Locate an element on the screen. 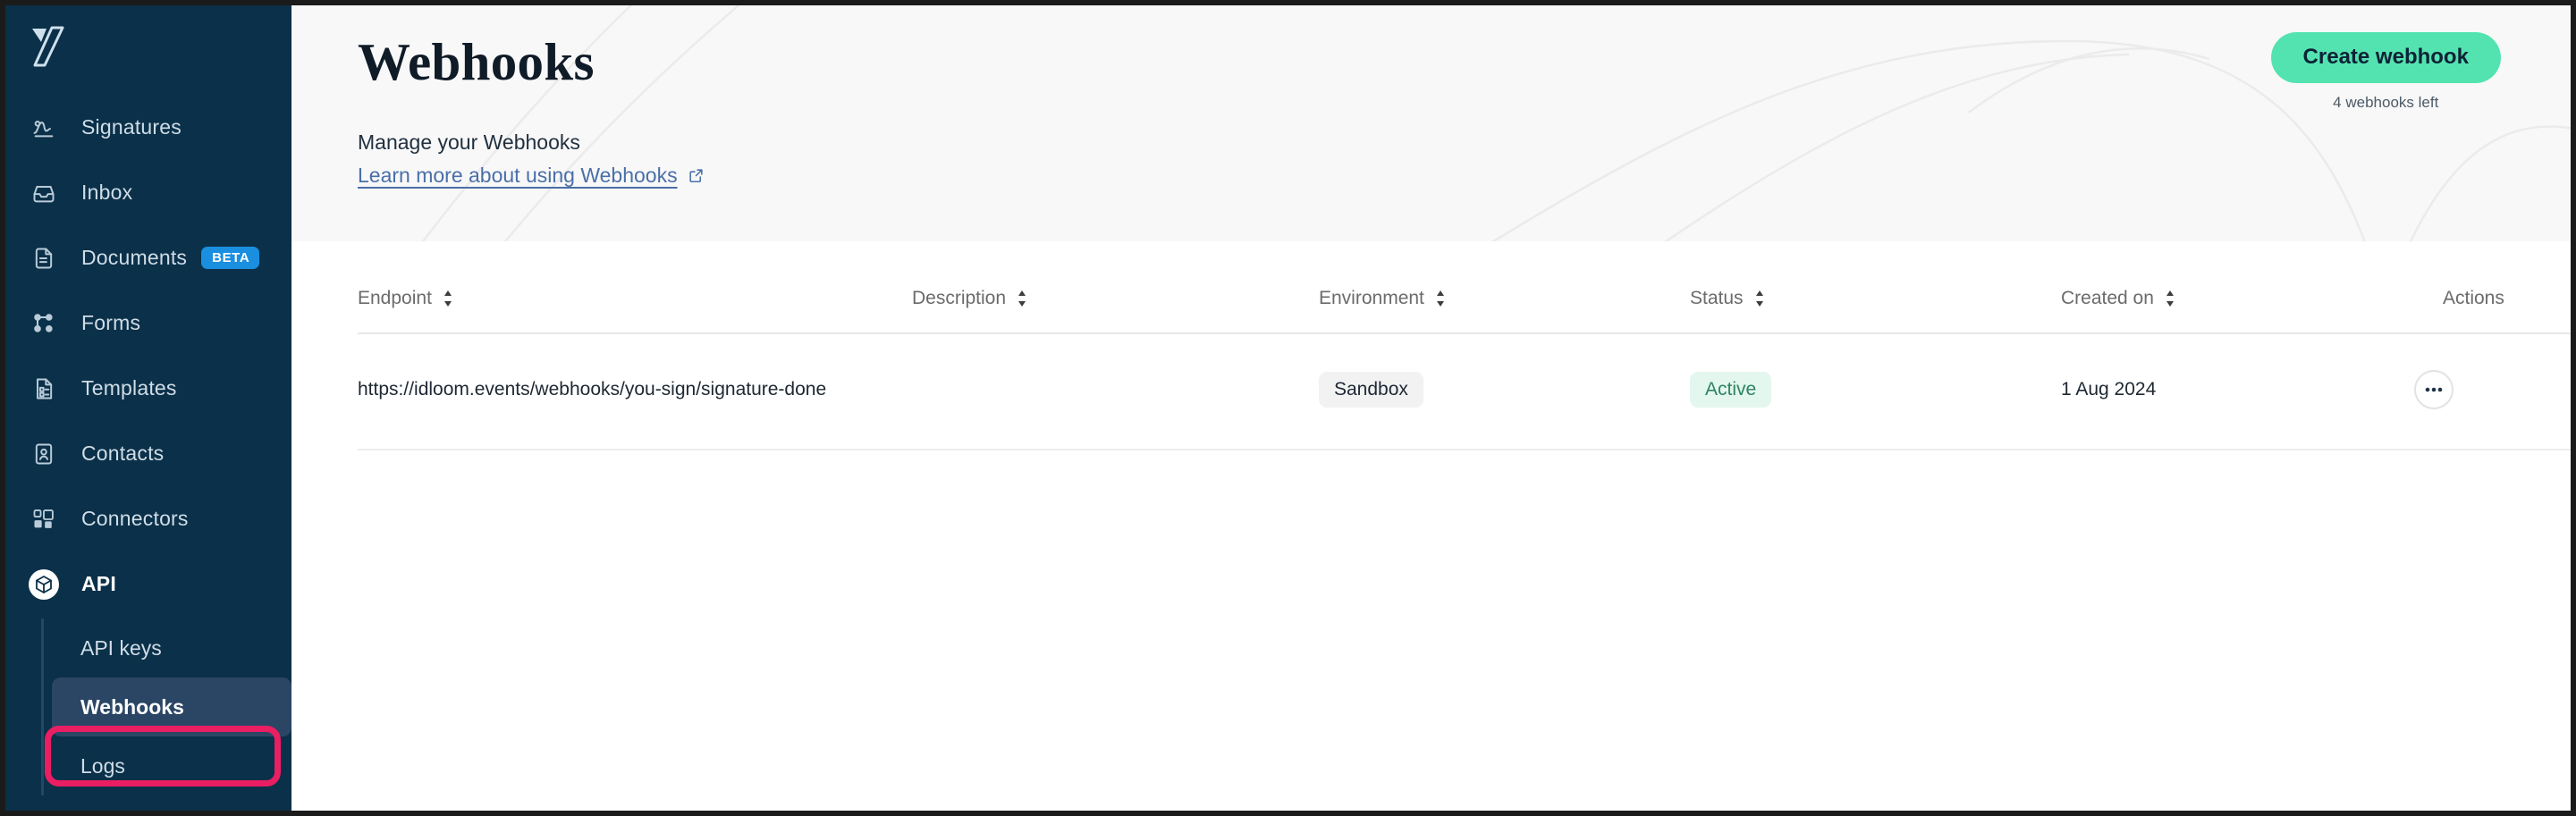 The width and height of the screenshot is (2576, 816). sidebar-item-logs: Logs is located at coordinates (171, 766).